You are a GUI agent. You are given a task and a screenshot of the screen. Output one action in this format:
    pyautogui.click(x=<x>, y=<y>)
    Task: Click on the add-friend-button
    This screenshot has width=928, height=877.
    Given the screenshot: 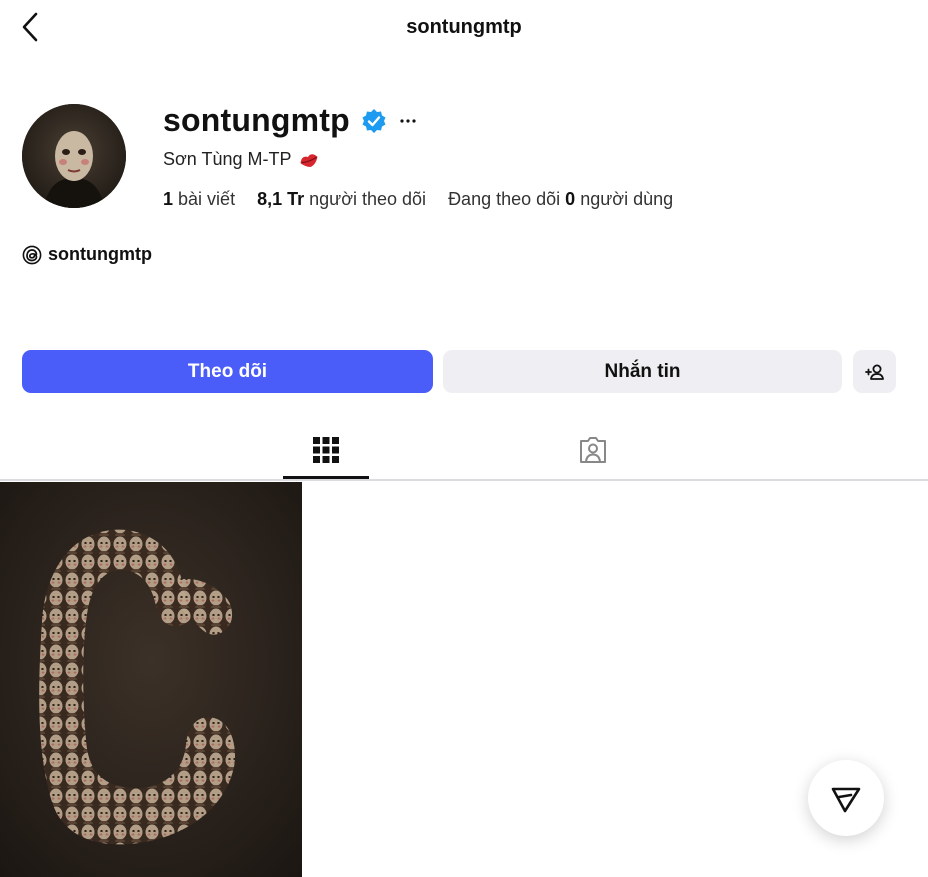 What is the action you would take?
    pyautogui.click(x=874, y=371)
    